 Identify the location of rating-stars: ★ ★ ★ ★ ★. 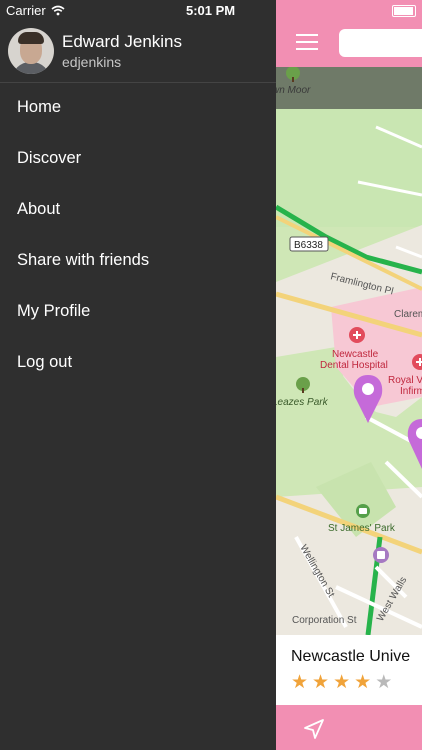
(341, 682).